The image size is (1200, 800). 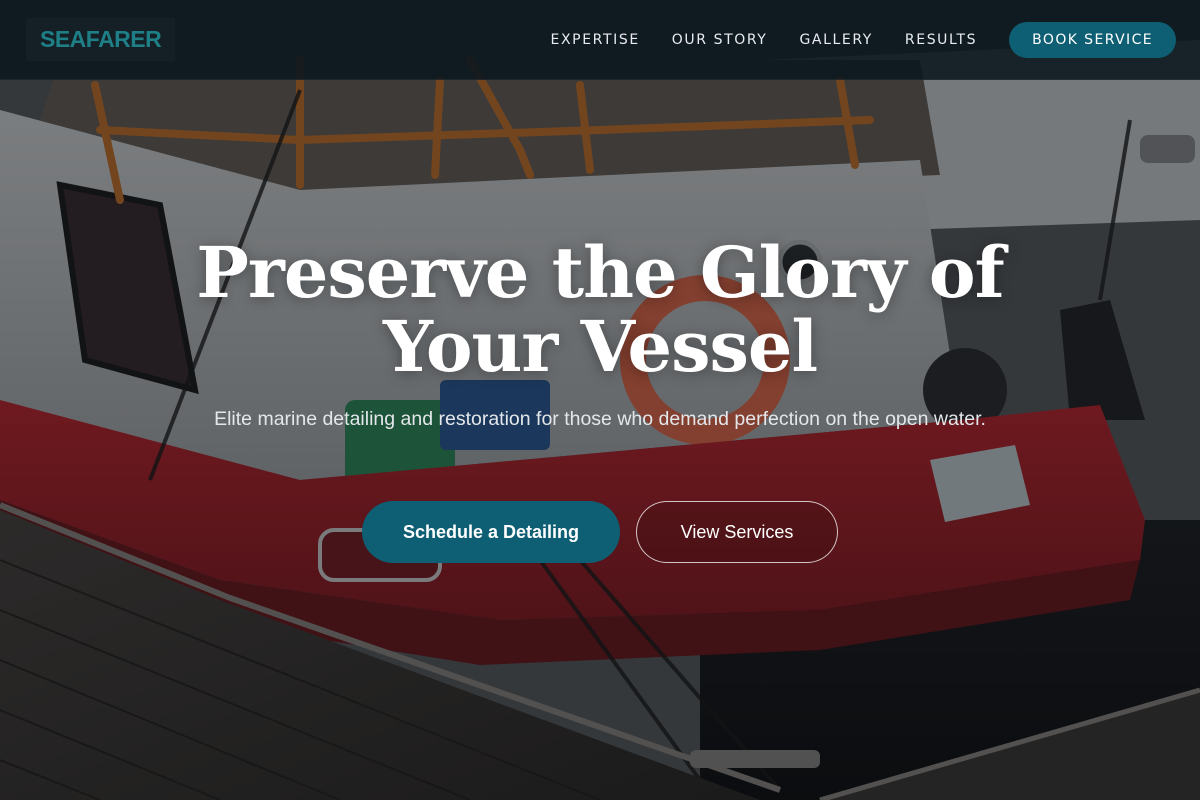 I want to click on book-service-button: BOOK SERVICE, so click(x=1092, y=39).